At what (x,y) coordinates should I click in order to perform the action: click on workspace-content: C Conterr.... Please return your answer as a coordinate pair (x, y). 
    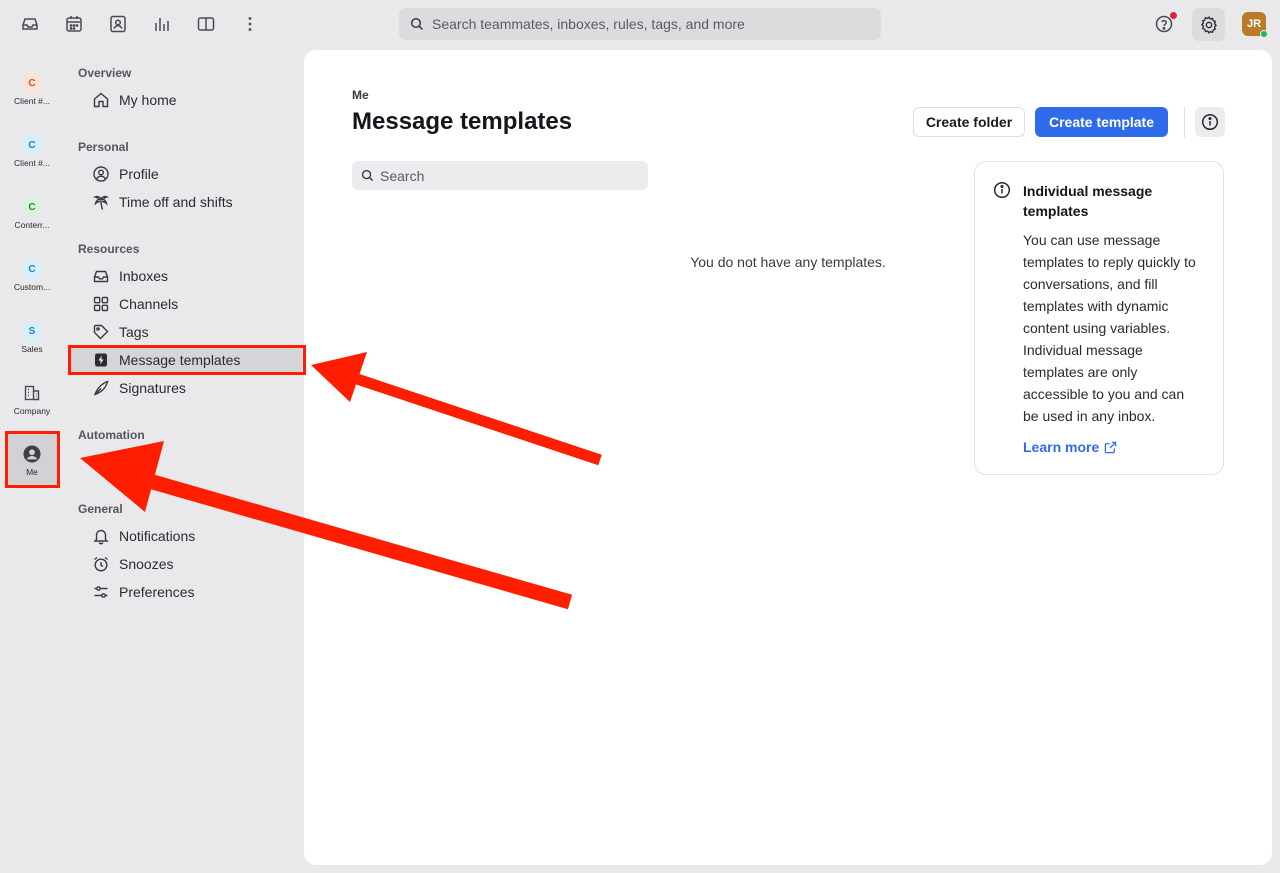
    Looking at the image, I should click on (32, 213).